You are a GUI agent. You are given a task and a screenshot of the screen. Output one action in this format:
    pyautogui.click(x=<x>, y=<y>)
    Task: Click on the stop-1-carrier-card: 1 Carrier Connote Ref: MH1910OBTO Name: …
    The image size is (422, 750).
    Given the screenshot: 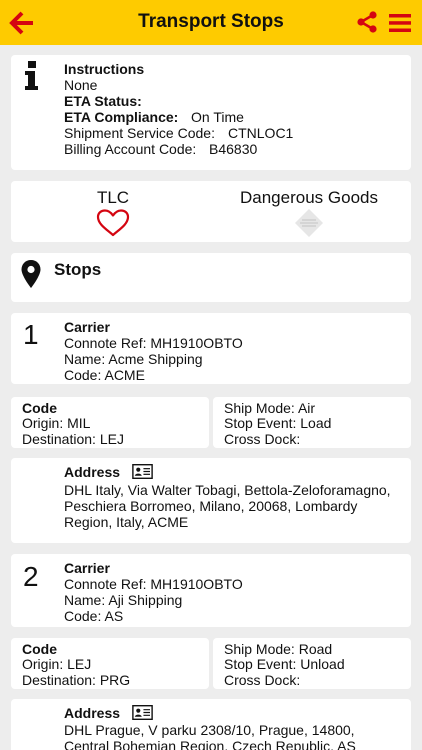 What is the action you would take?
    pyautogui.click(x=211, y=348)
    